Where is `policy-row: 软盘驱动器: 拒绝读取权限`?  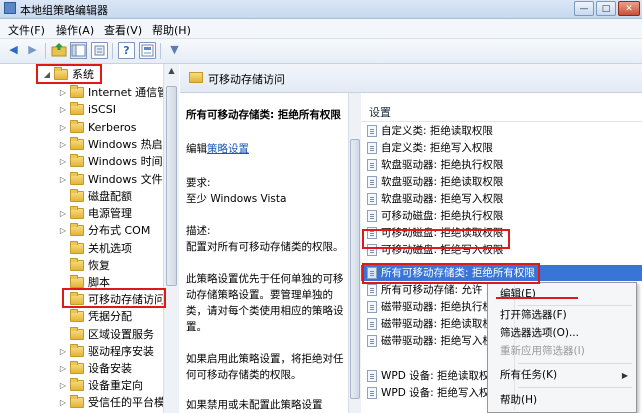 policy-row: 软盘驱动器: 拒绝读取权限 is located at coordinates (501, 182).